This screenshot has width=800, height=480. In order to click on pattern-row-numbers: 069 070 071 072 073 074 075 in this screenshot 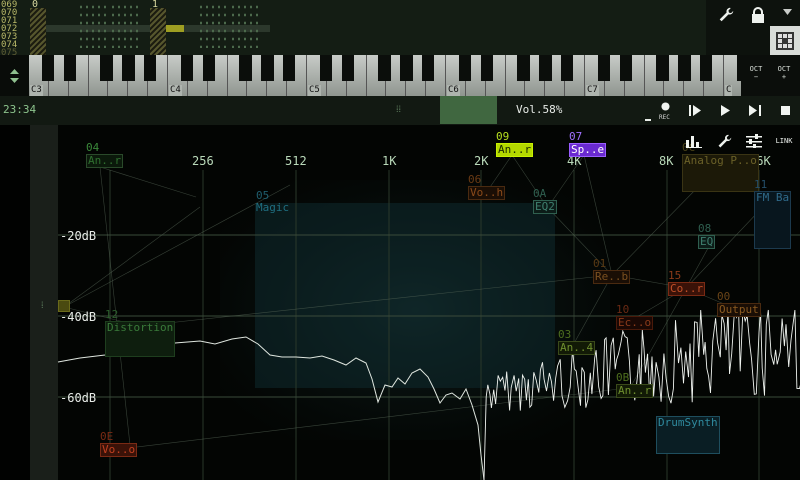, I will do `click(14, 29)`.